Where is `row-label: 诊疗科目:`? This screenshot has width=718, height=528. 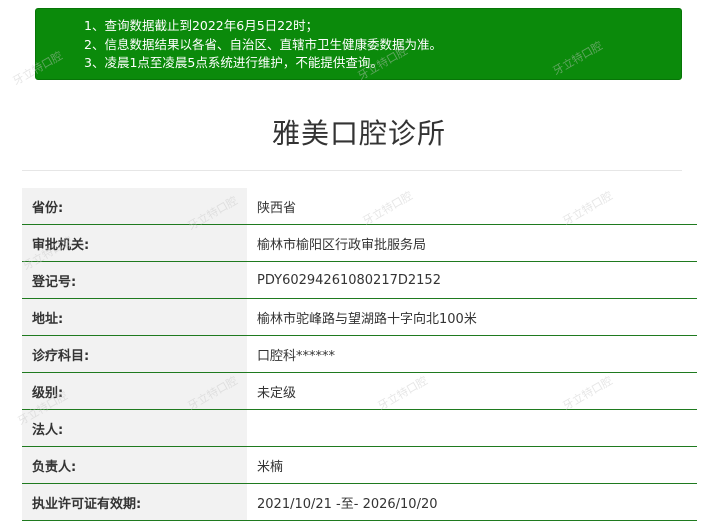 row-label: 诊疗科目: is located at coordinates (134, 354).